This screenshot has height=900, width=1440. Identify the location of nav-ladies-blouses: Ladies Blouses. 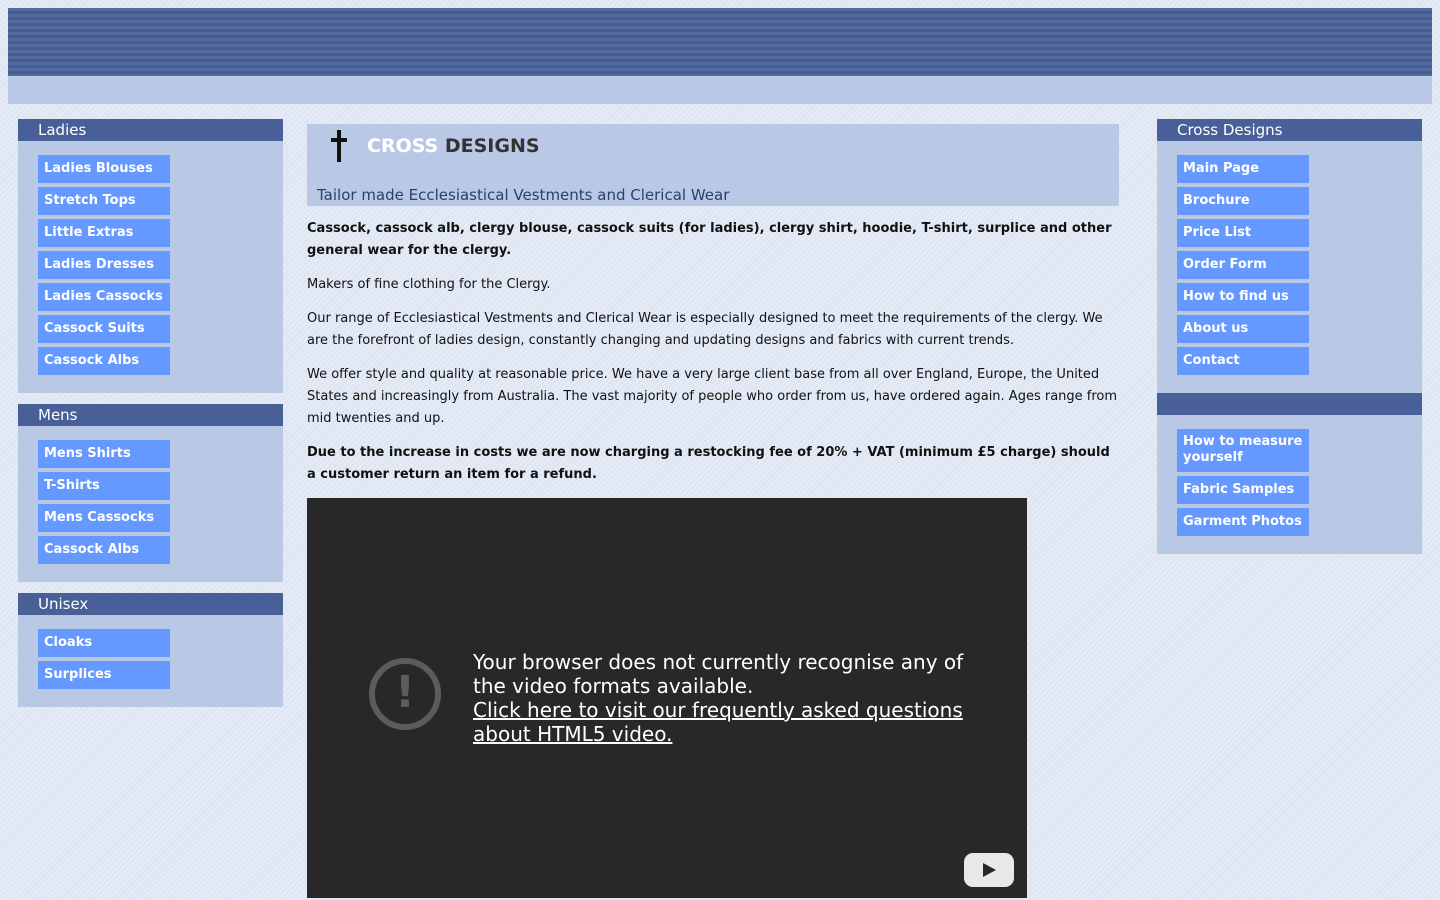
(104, 169).